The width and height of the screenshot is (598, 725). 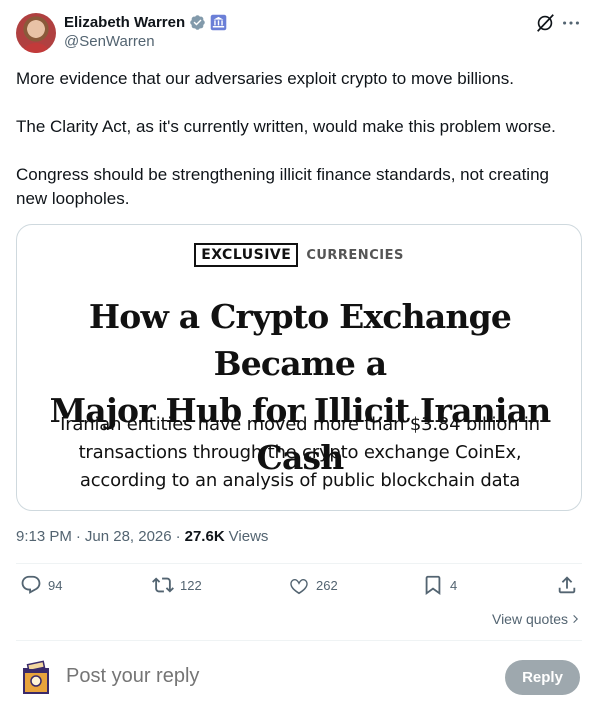 I want to click on article-kicker: EXCLUSIVE CURRENCIES, so click(x=299, y=255).